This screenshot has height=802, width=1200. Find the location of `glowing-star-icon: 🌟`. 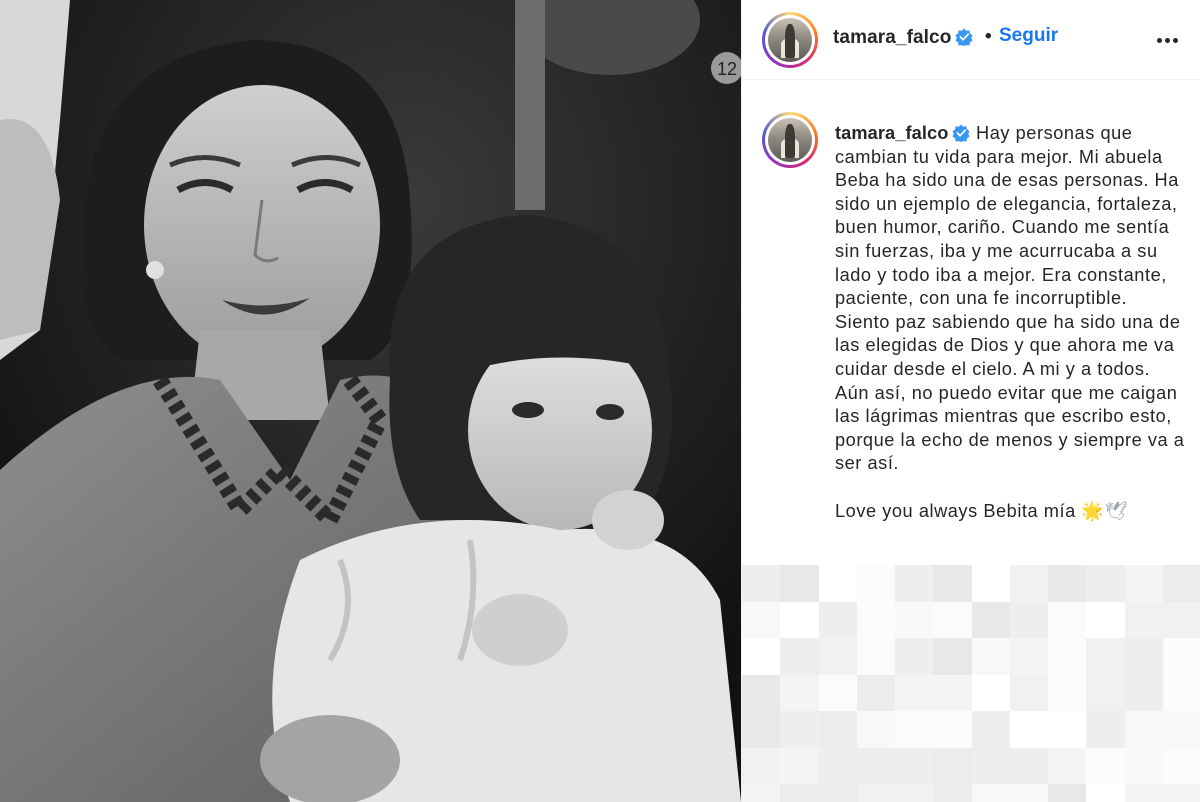

glowing-star-icon: 🌟 is located at coordinates (1093, 510).